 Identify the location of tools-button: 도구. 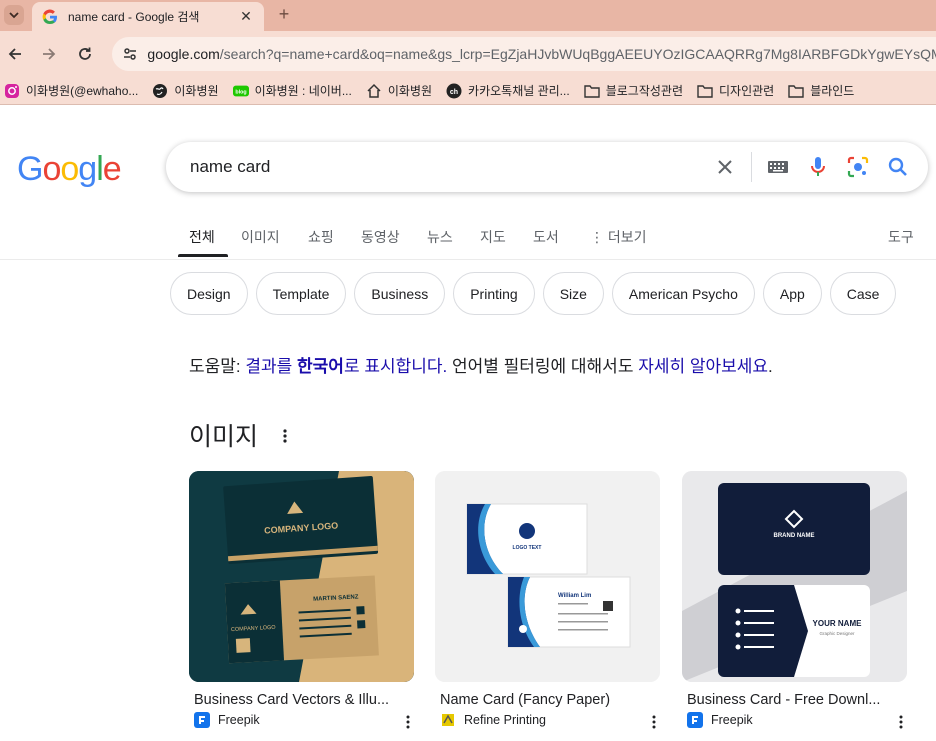
(901, 237).